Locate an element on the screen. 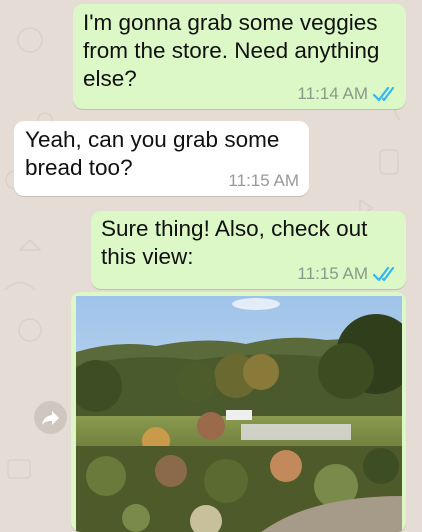 The height and width of the screenshot is (532, 422). forward-button is located at coordinates (50, 417).